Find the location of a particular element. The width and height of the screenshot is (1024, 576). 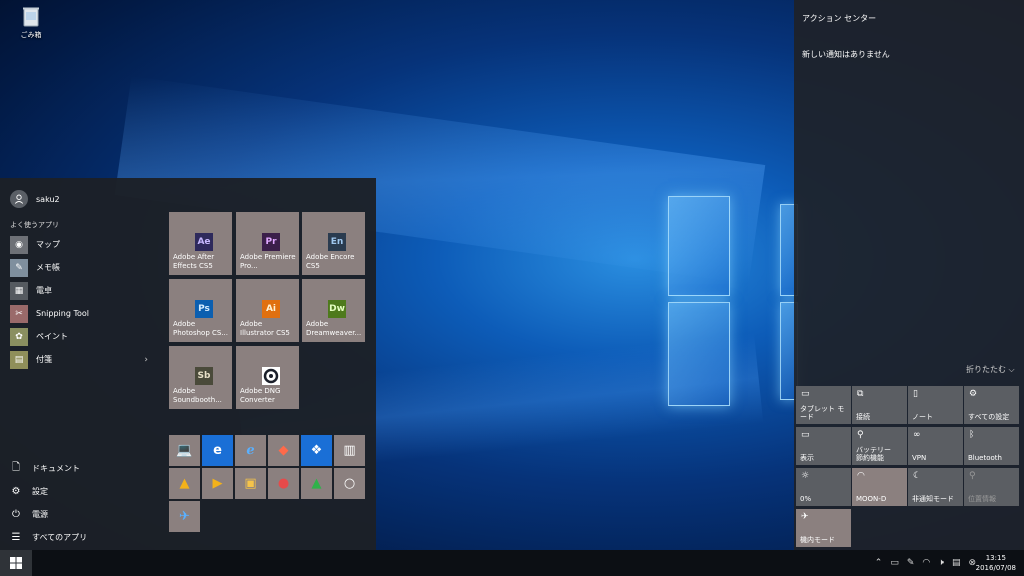

tile-label: Adobe DNG Converter is located at coordinates (260, 395).